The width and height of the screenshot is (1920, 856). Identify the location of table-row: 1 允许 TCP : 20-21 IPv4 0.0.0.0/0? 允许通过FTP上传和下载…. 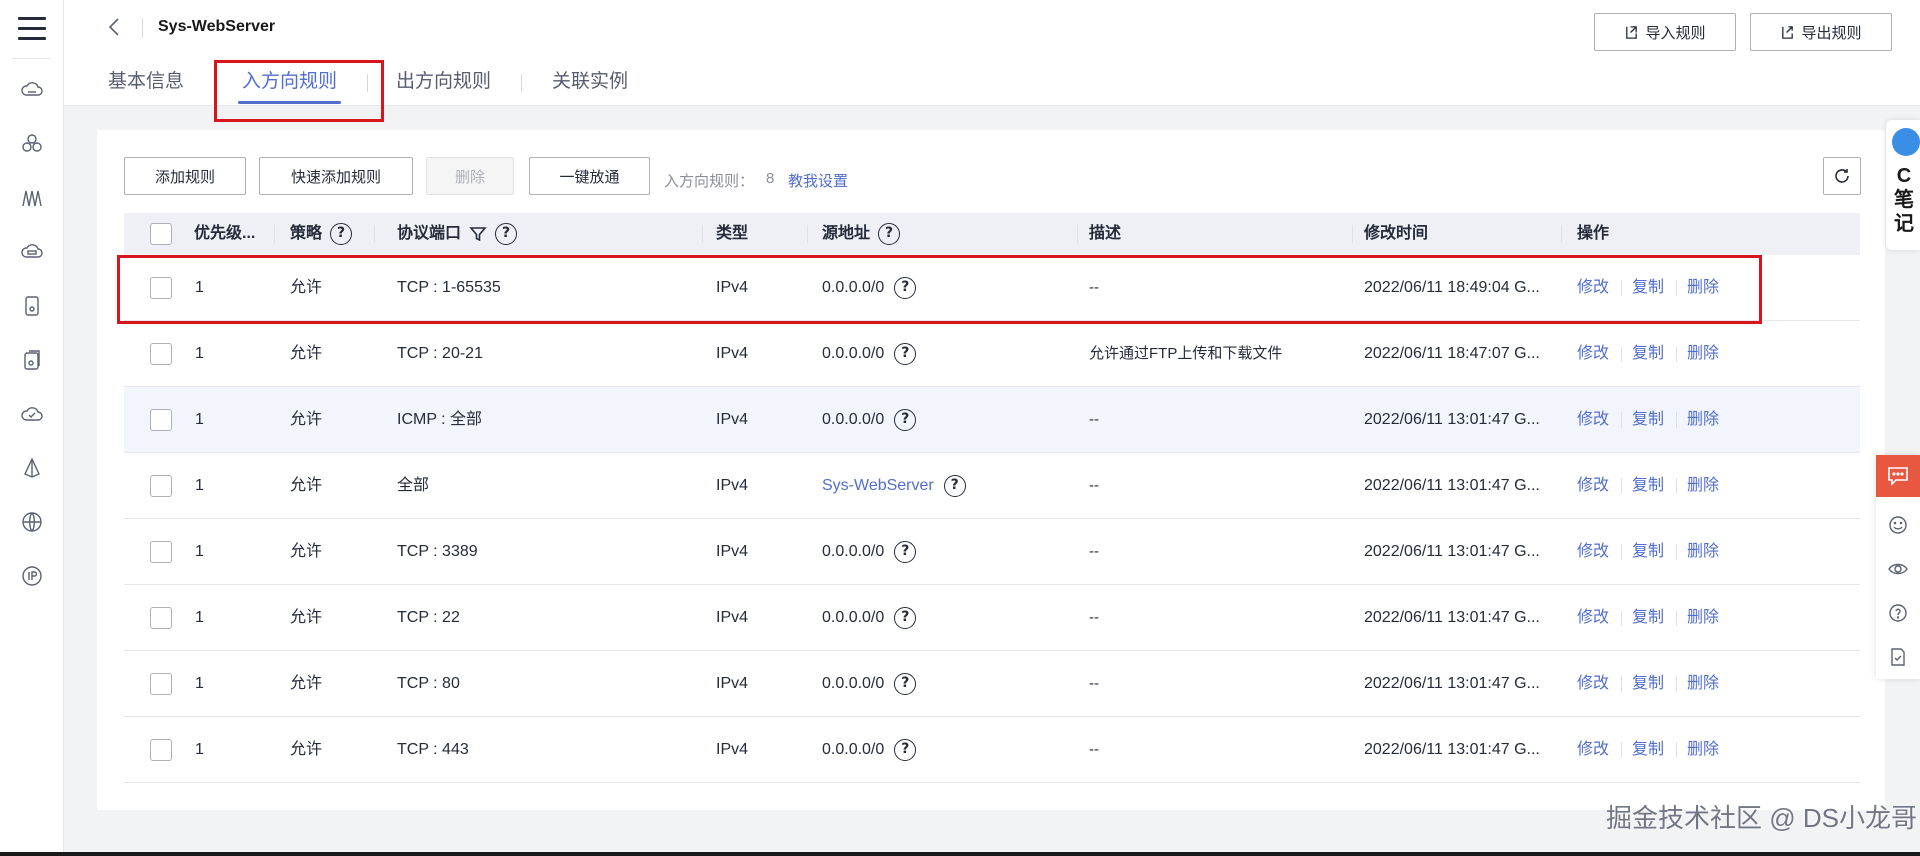
(992, 354).